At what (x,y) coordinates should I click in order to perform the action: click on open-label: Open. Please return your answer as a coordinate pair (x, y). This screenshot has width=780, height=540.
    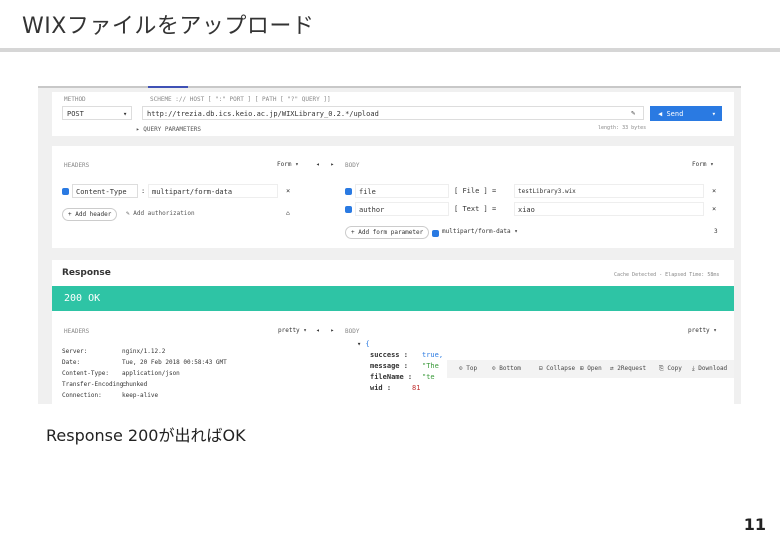
    Looking at the image, I should click on (594, 368).